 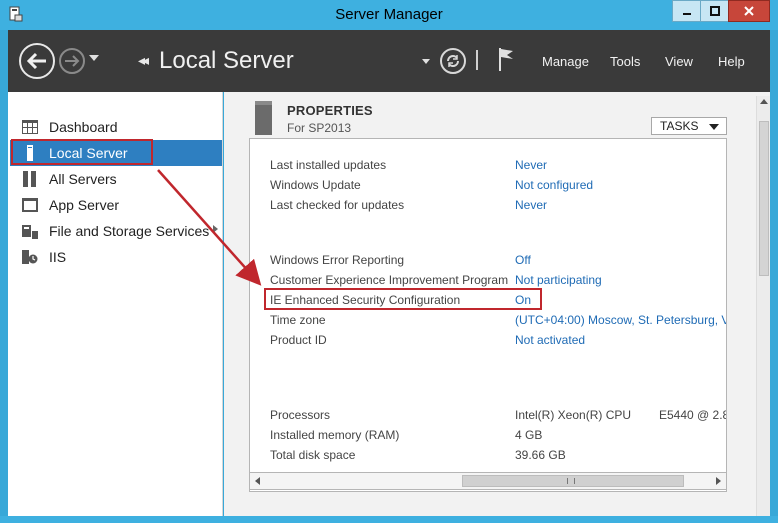 What do you see at coordinates (94, 58) in the screenshot?
I see `history-dropdown-icon` at bounding box center [94, 58].